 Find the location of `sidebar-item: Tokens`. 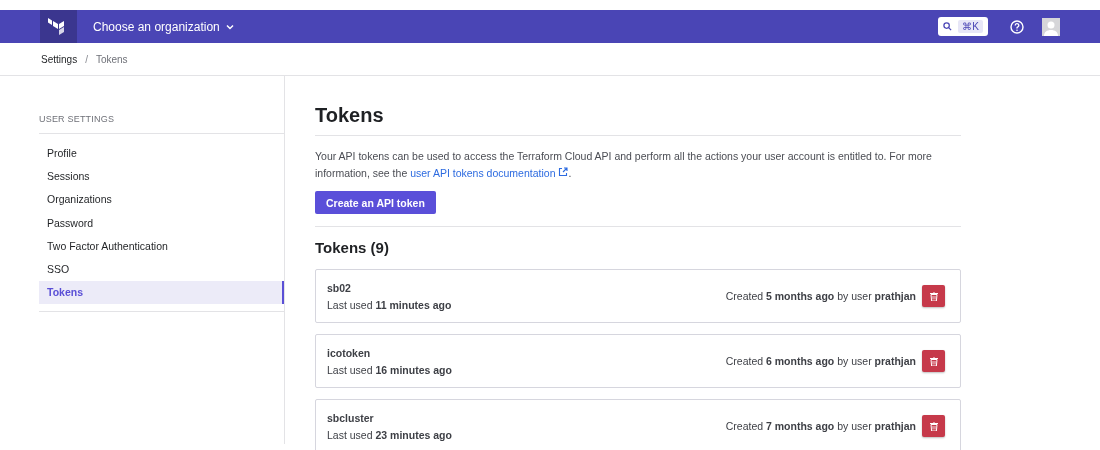

sidebar-item: Tokens is located at coordinates (161, 292).